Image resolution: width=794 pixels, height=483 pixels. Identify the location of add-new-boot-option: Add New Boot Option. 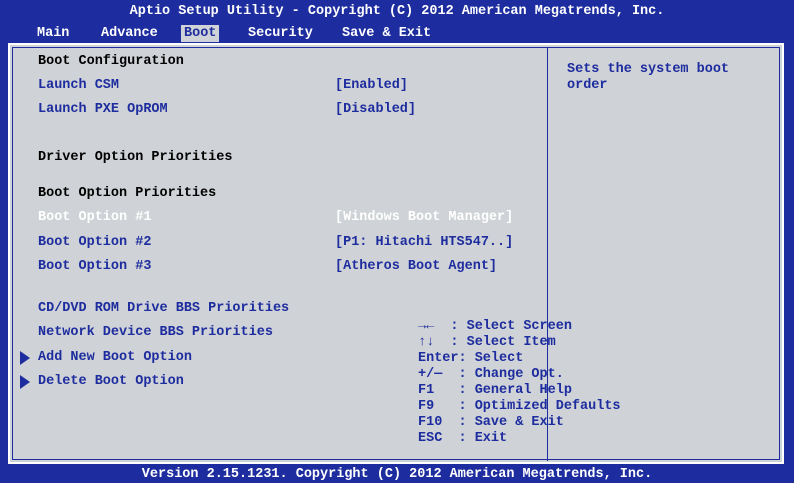
(115, 357).